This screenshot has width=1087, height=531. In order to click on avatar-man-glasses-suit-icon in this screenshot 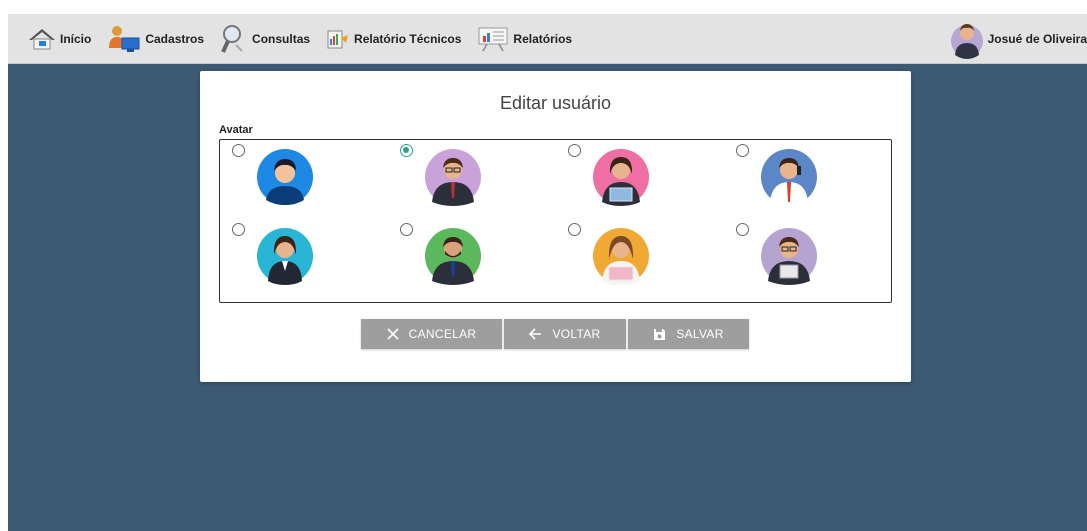, I will do `click(453, 177)`.